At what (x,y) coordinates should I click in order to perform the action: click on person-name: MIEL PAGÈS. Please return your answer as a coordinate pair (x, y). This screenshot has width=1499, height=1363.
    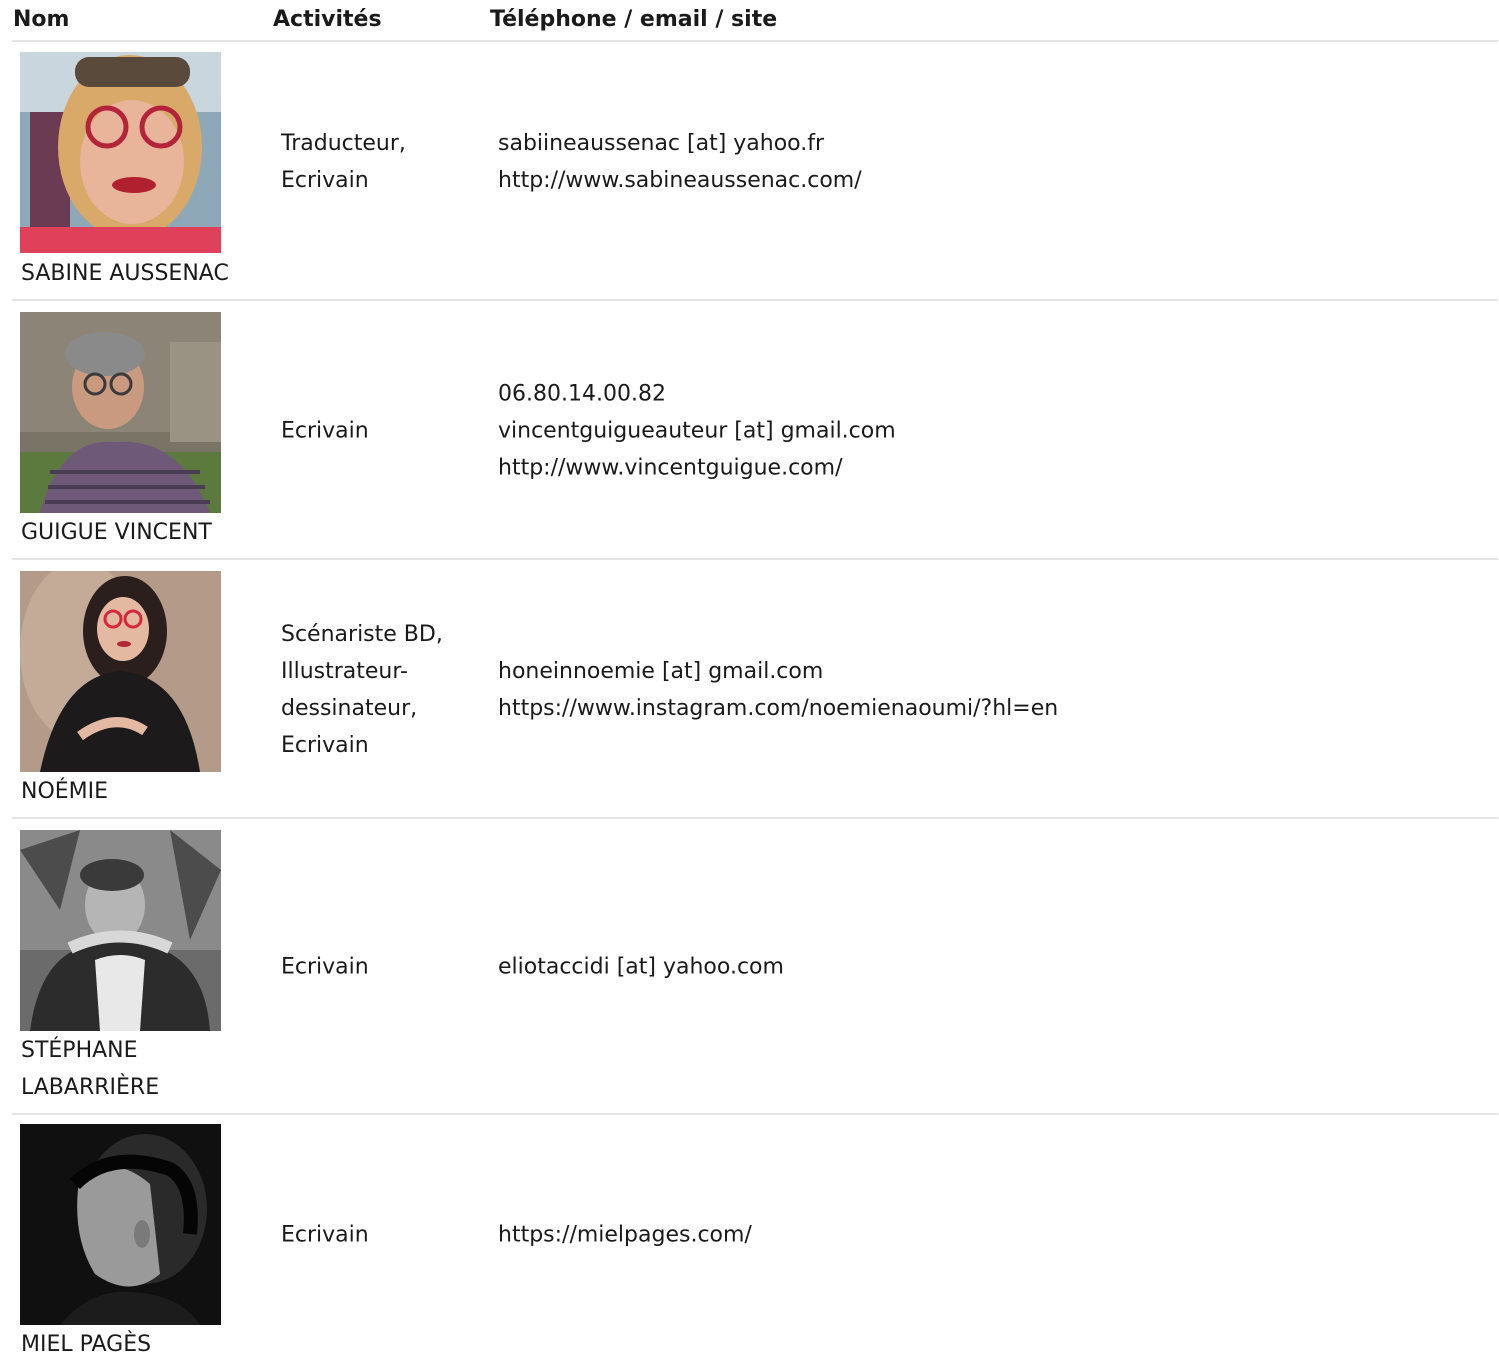
    Looking at the image, I should click on (86, 1344).